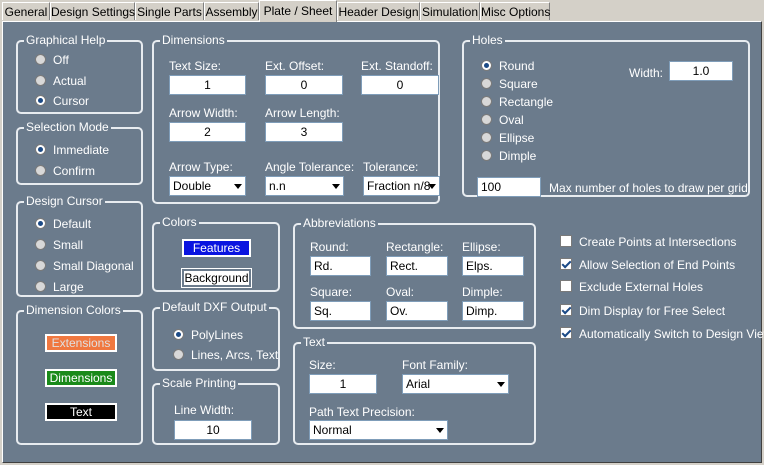 The height and width of the screenshot is (465, 764). Describe the element at coordinates (486, 155) in the screenshot. I see `holes-dimple-radio` at that location.